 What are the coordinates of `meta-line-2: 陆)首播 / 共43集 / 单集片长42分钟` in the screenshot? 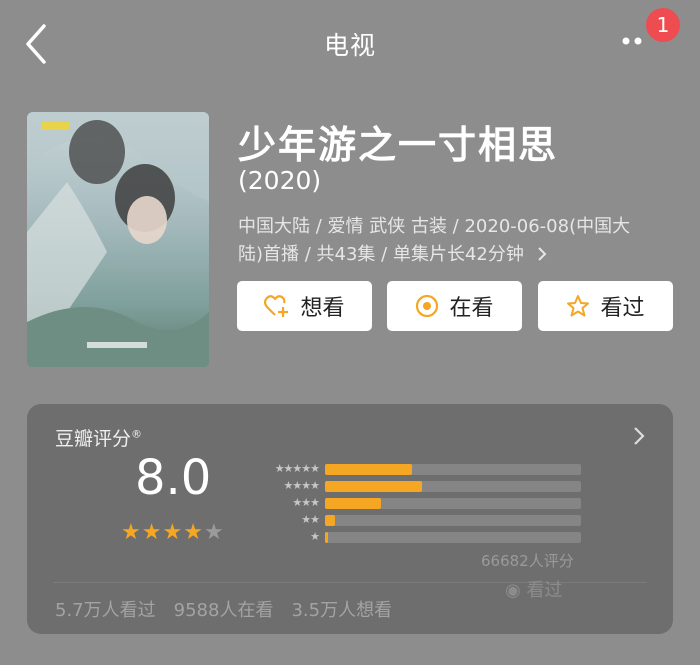 It's located at (453, 255).